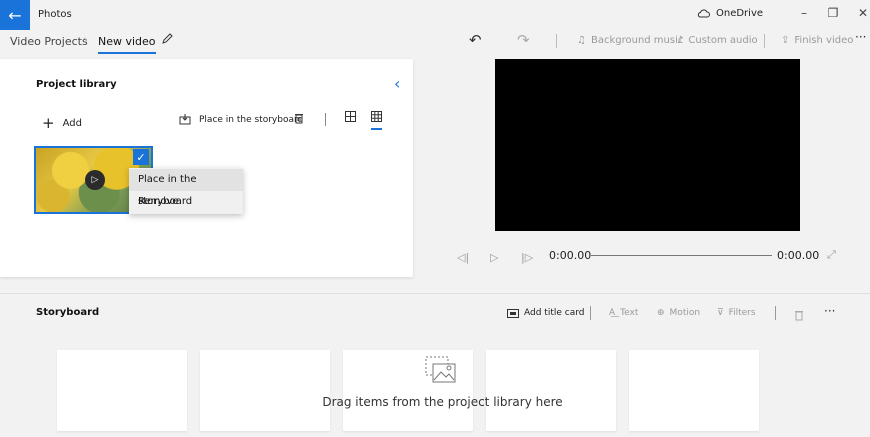 The height and width of the screenshot is (437, 870). What do you see at coordinates (475, 40) in the screenshot?
I see `undo-icon: ↶` at bounding box center [475, 40].